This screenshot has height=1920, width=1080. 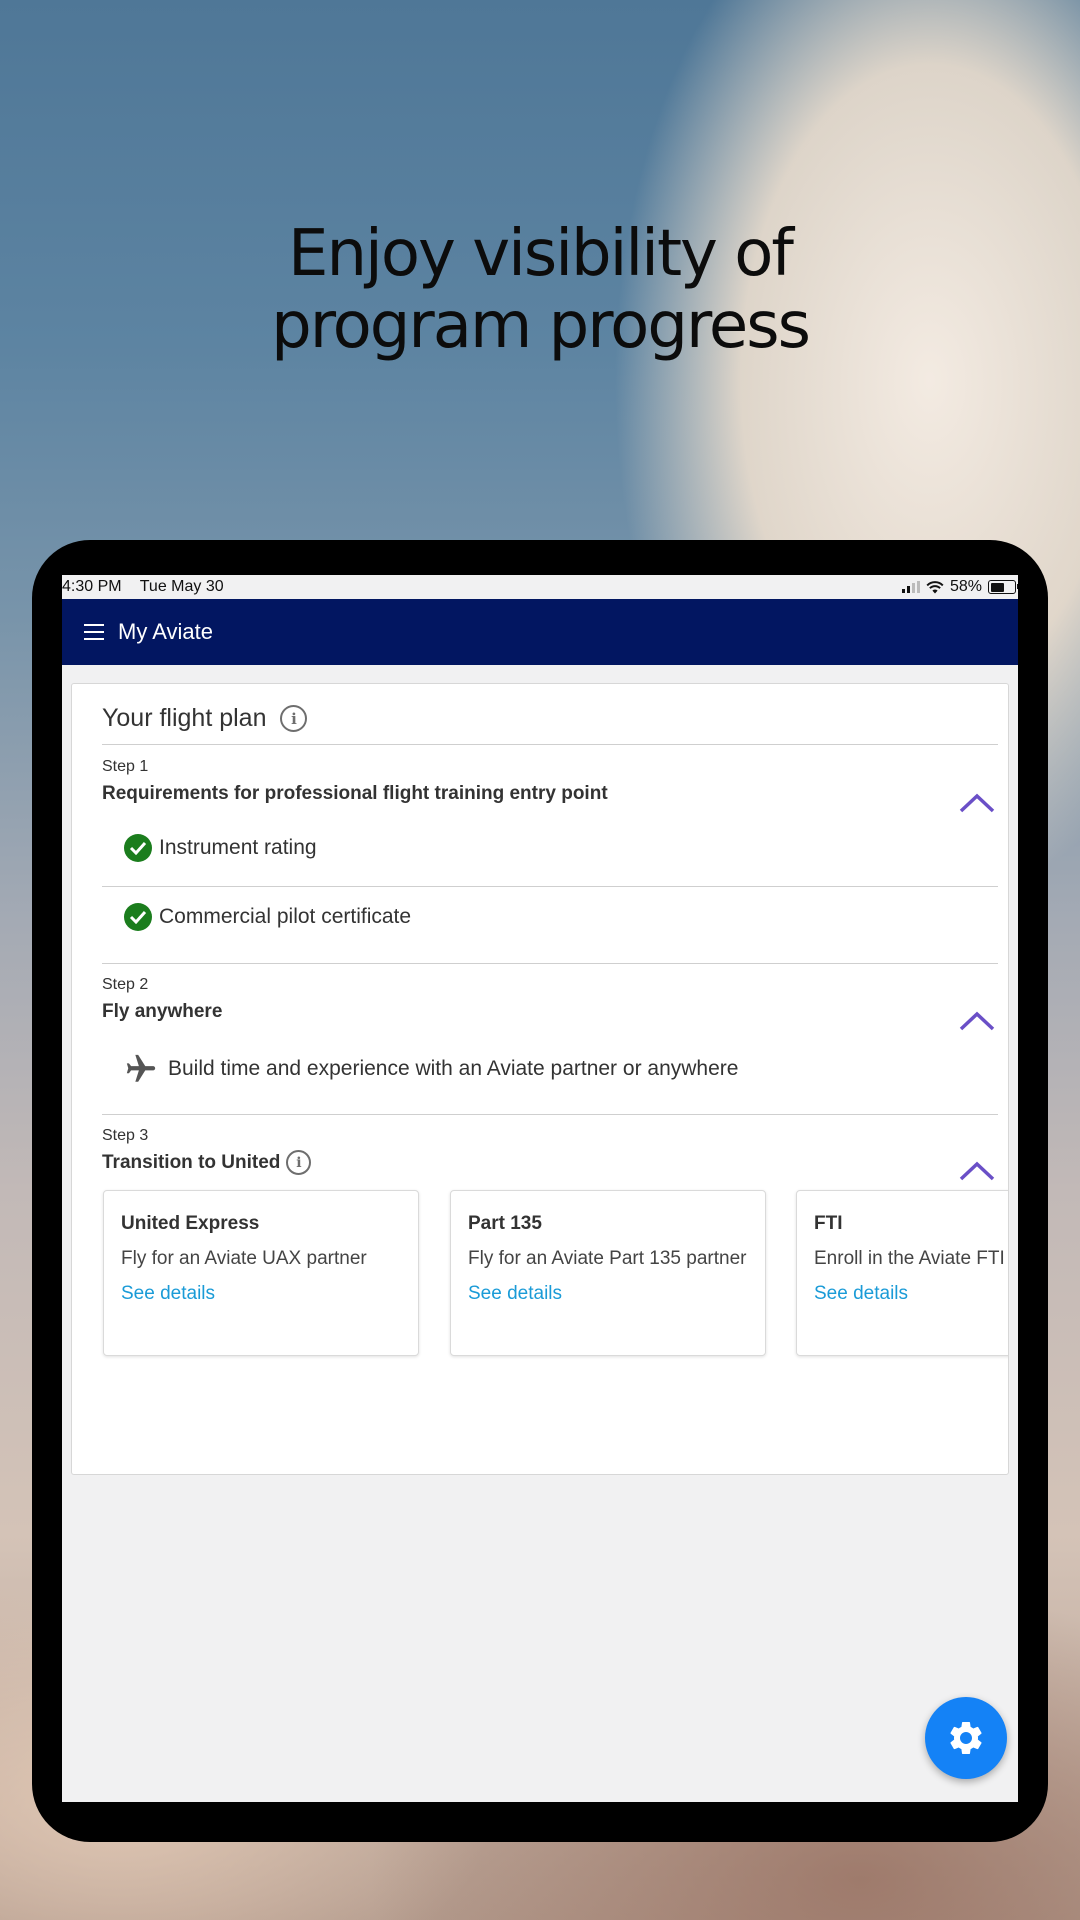 What do you see at coordinates (94, 632) in the screenshot?
I see `hamburger-menu-icon` at bounding box center [94, 632].